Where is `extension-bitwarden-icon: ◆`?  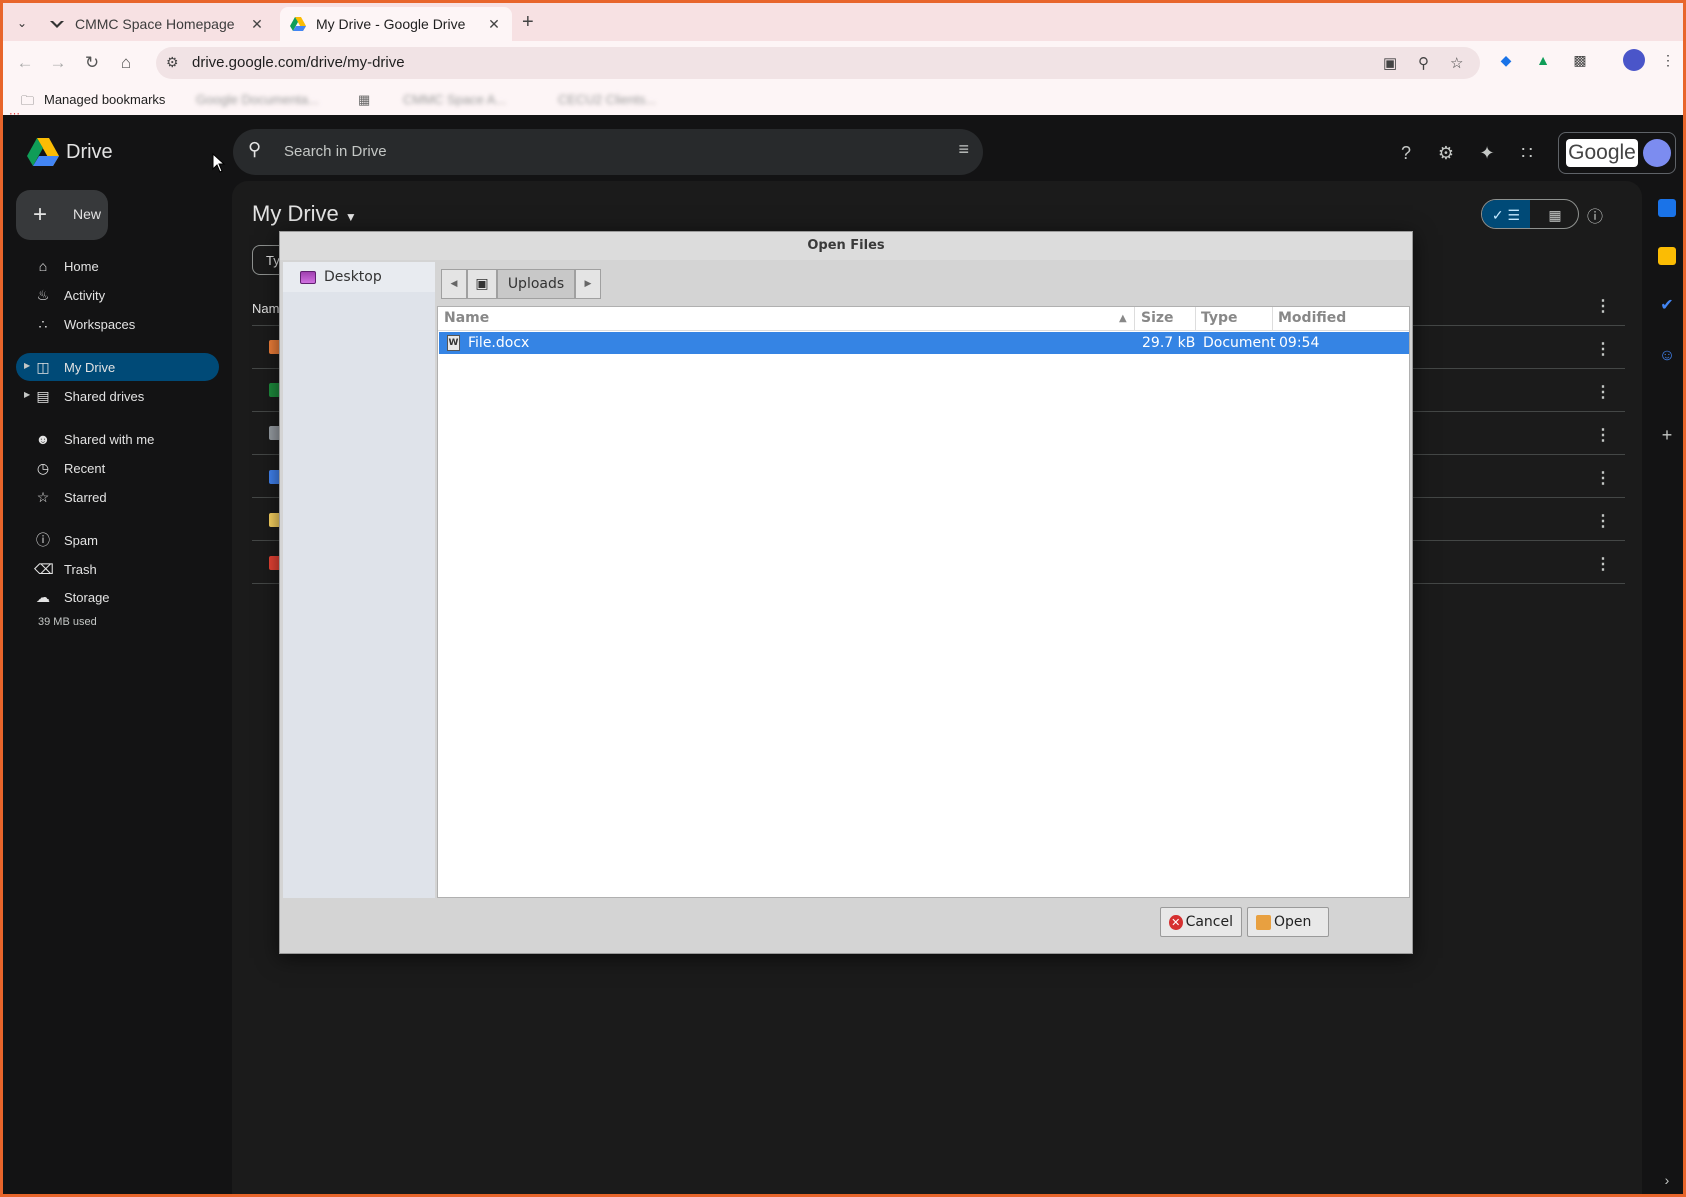
extension-bitwarden-icon: ◆ is located at coordinates (1506, 60).